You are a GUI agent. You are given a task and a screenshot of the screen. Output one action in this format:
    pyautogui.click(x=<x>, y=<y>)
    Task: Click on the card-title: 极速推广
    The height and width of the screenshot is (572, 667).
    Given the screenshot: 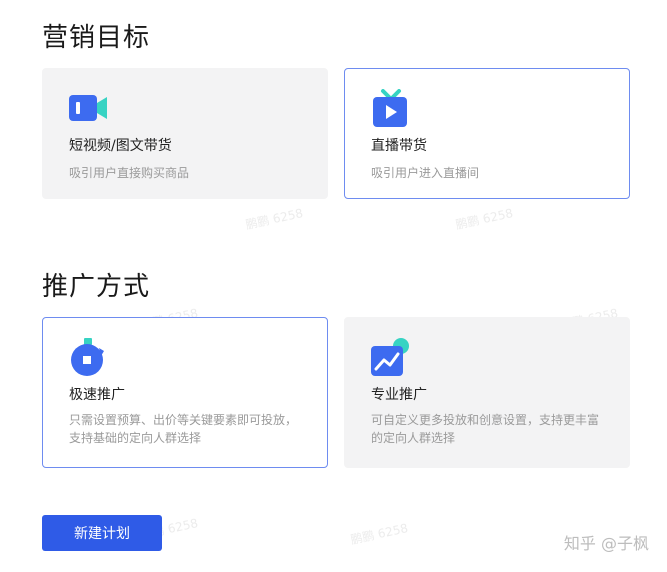 What is the action you would take?
    pyautogui.click(x=97, y=395)
    